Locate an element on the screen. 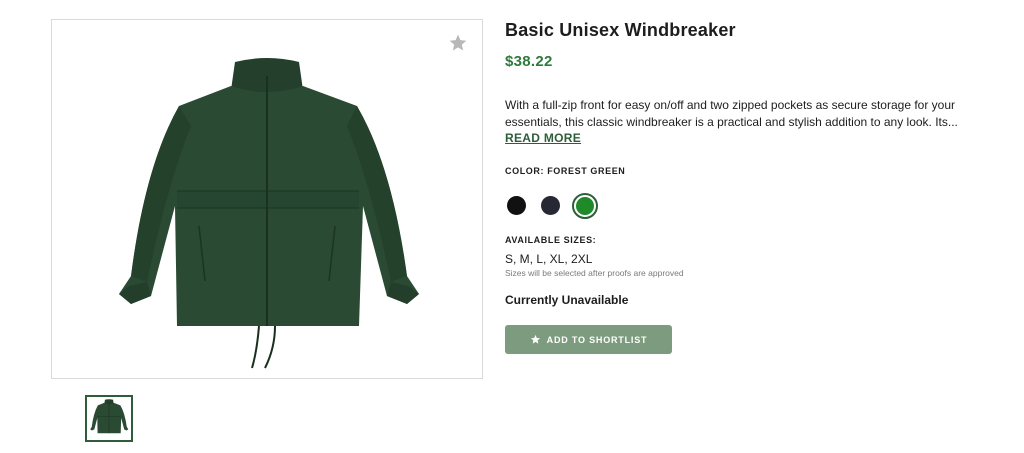  windbreaker-thumbnail-image is located at coordinates (109, 416).